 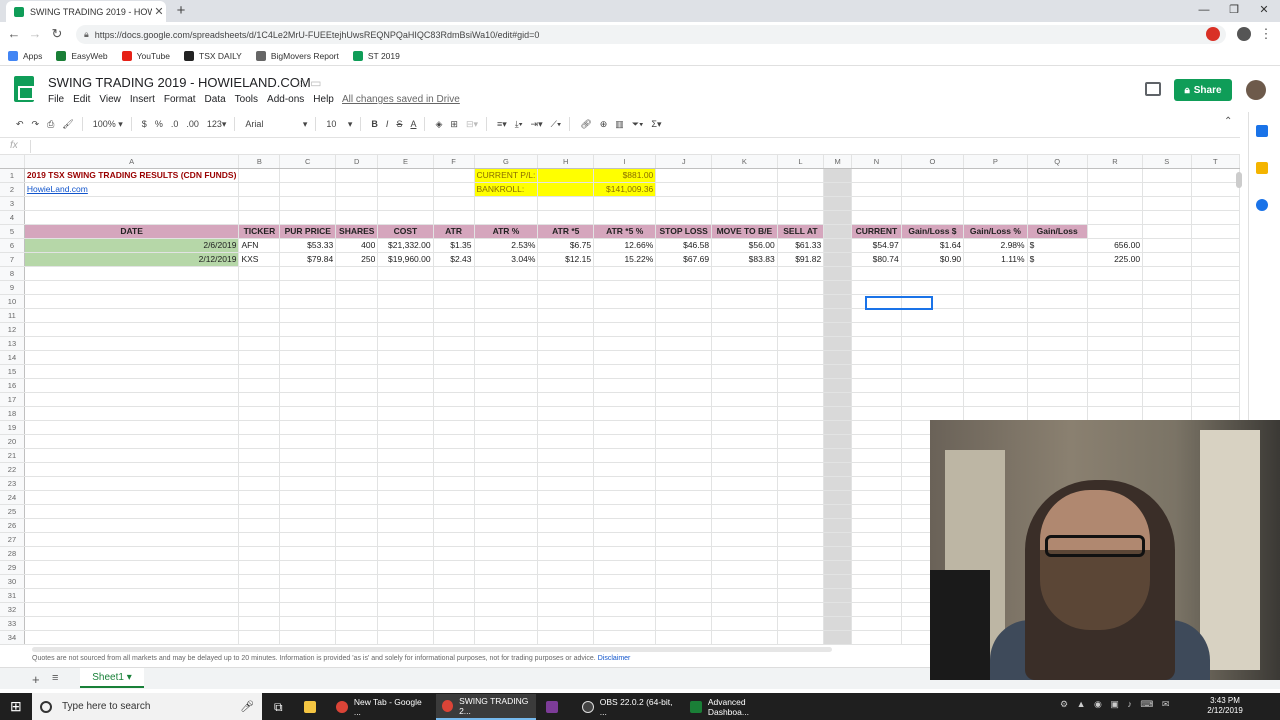 What do you see at coordinates (12, 637) in the screenshot?
I see `row-header: 34` at bounding box center [12, 637].